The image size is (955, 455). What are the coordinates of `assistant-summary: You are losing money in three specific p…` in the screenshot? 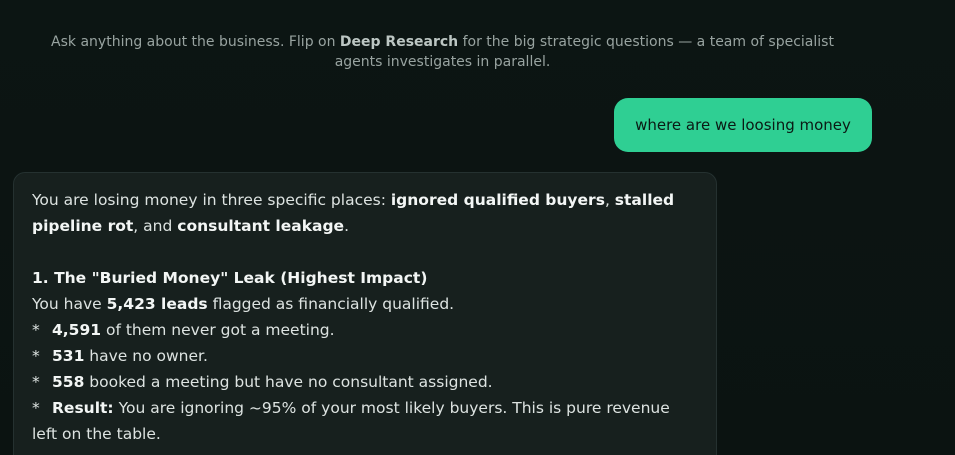 It's located at (365, 213).